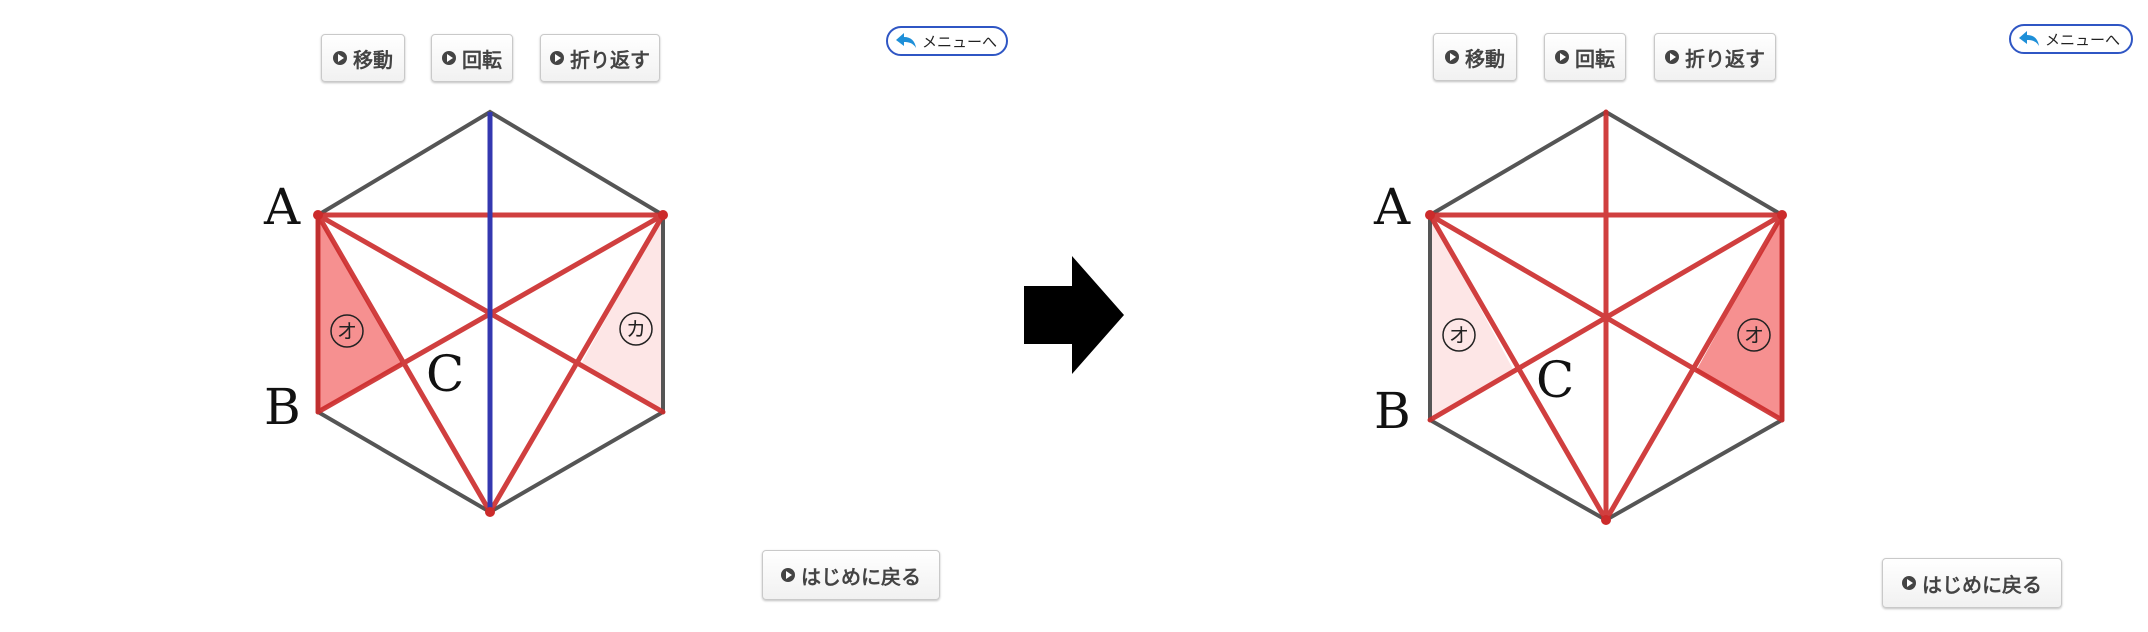 Image resolution: width=2148 pixels, height=632 pixels. I want to click on region-o-filled, so click(1739, 317).